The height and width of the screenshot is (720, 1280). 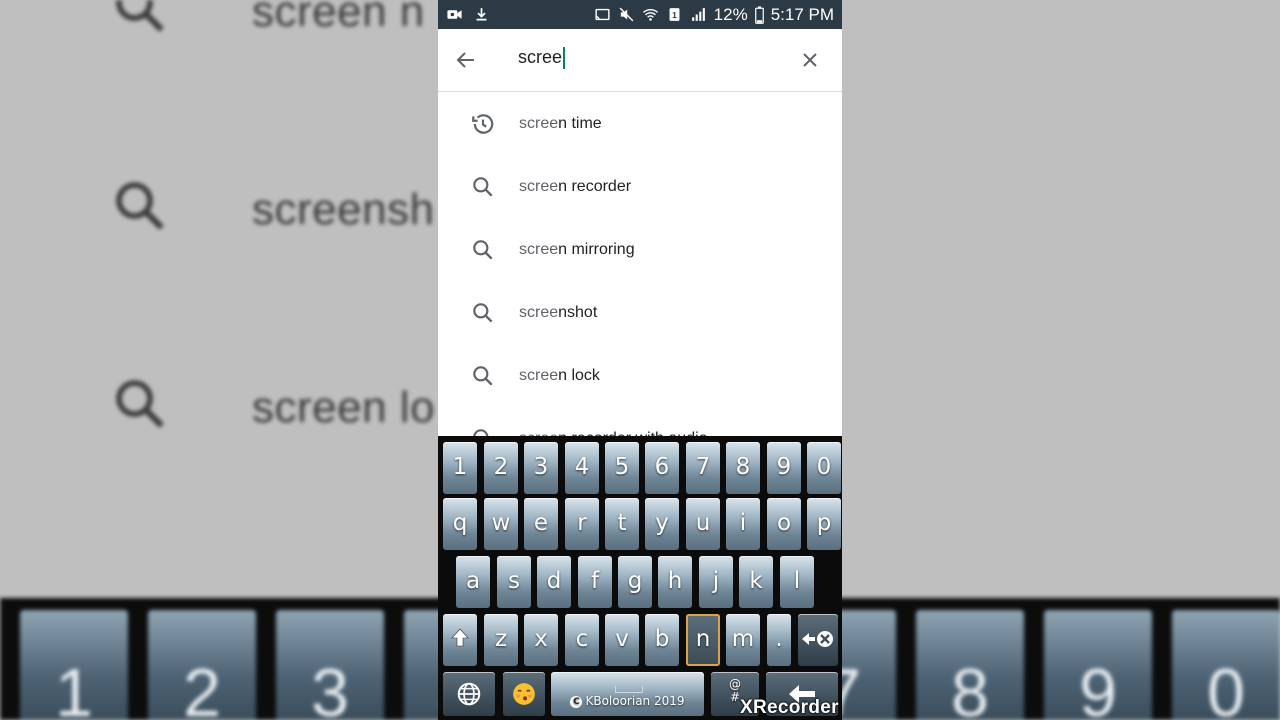 What do you see at coordinates (640, 470) in the screenshot?
I see `keyboard-row-numbers: 1 2 3 4 5 6 7 8 9 0` at bounding box center [640, 470].